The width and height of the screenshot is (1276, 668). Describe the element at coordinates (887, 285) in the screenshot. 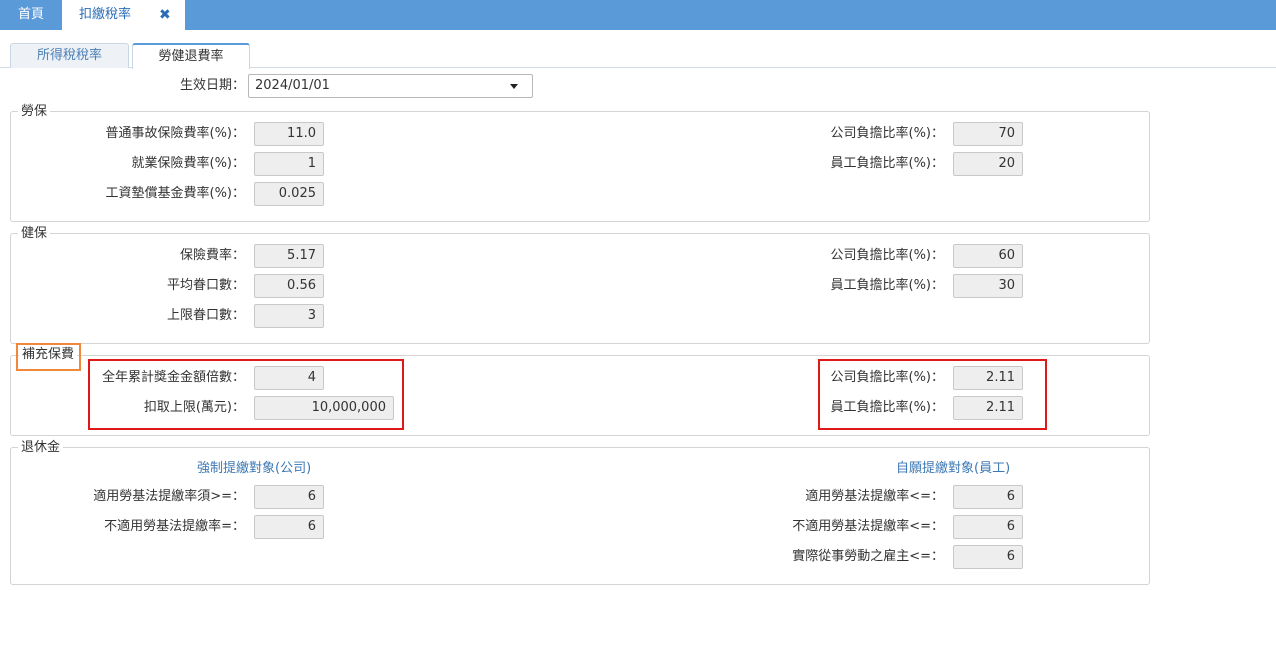

I see `hi-employee-share-label: 員工負擔比率(%)：` at that location.